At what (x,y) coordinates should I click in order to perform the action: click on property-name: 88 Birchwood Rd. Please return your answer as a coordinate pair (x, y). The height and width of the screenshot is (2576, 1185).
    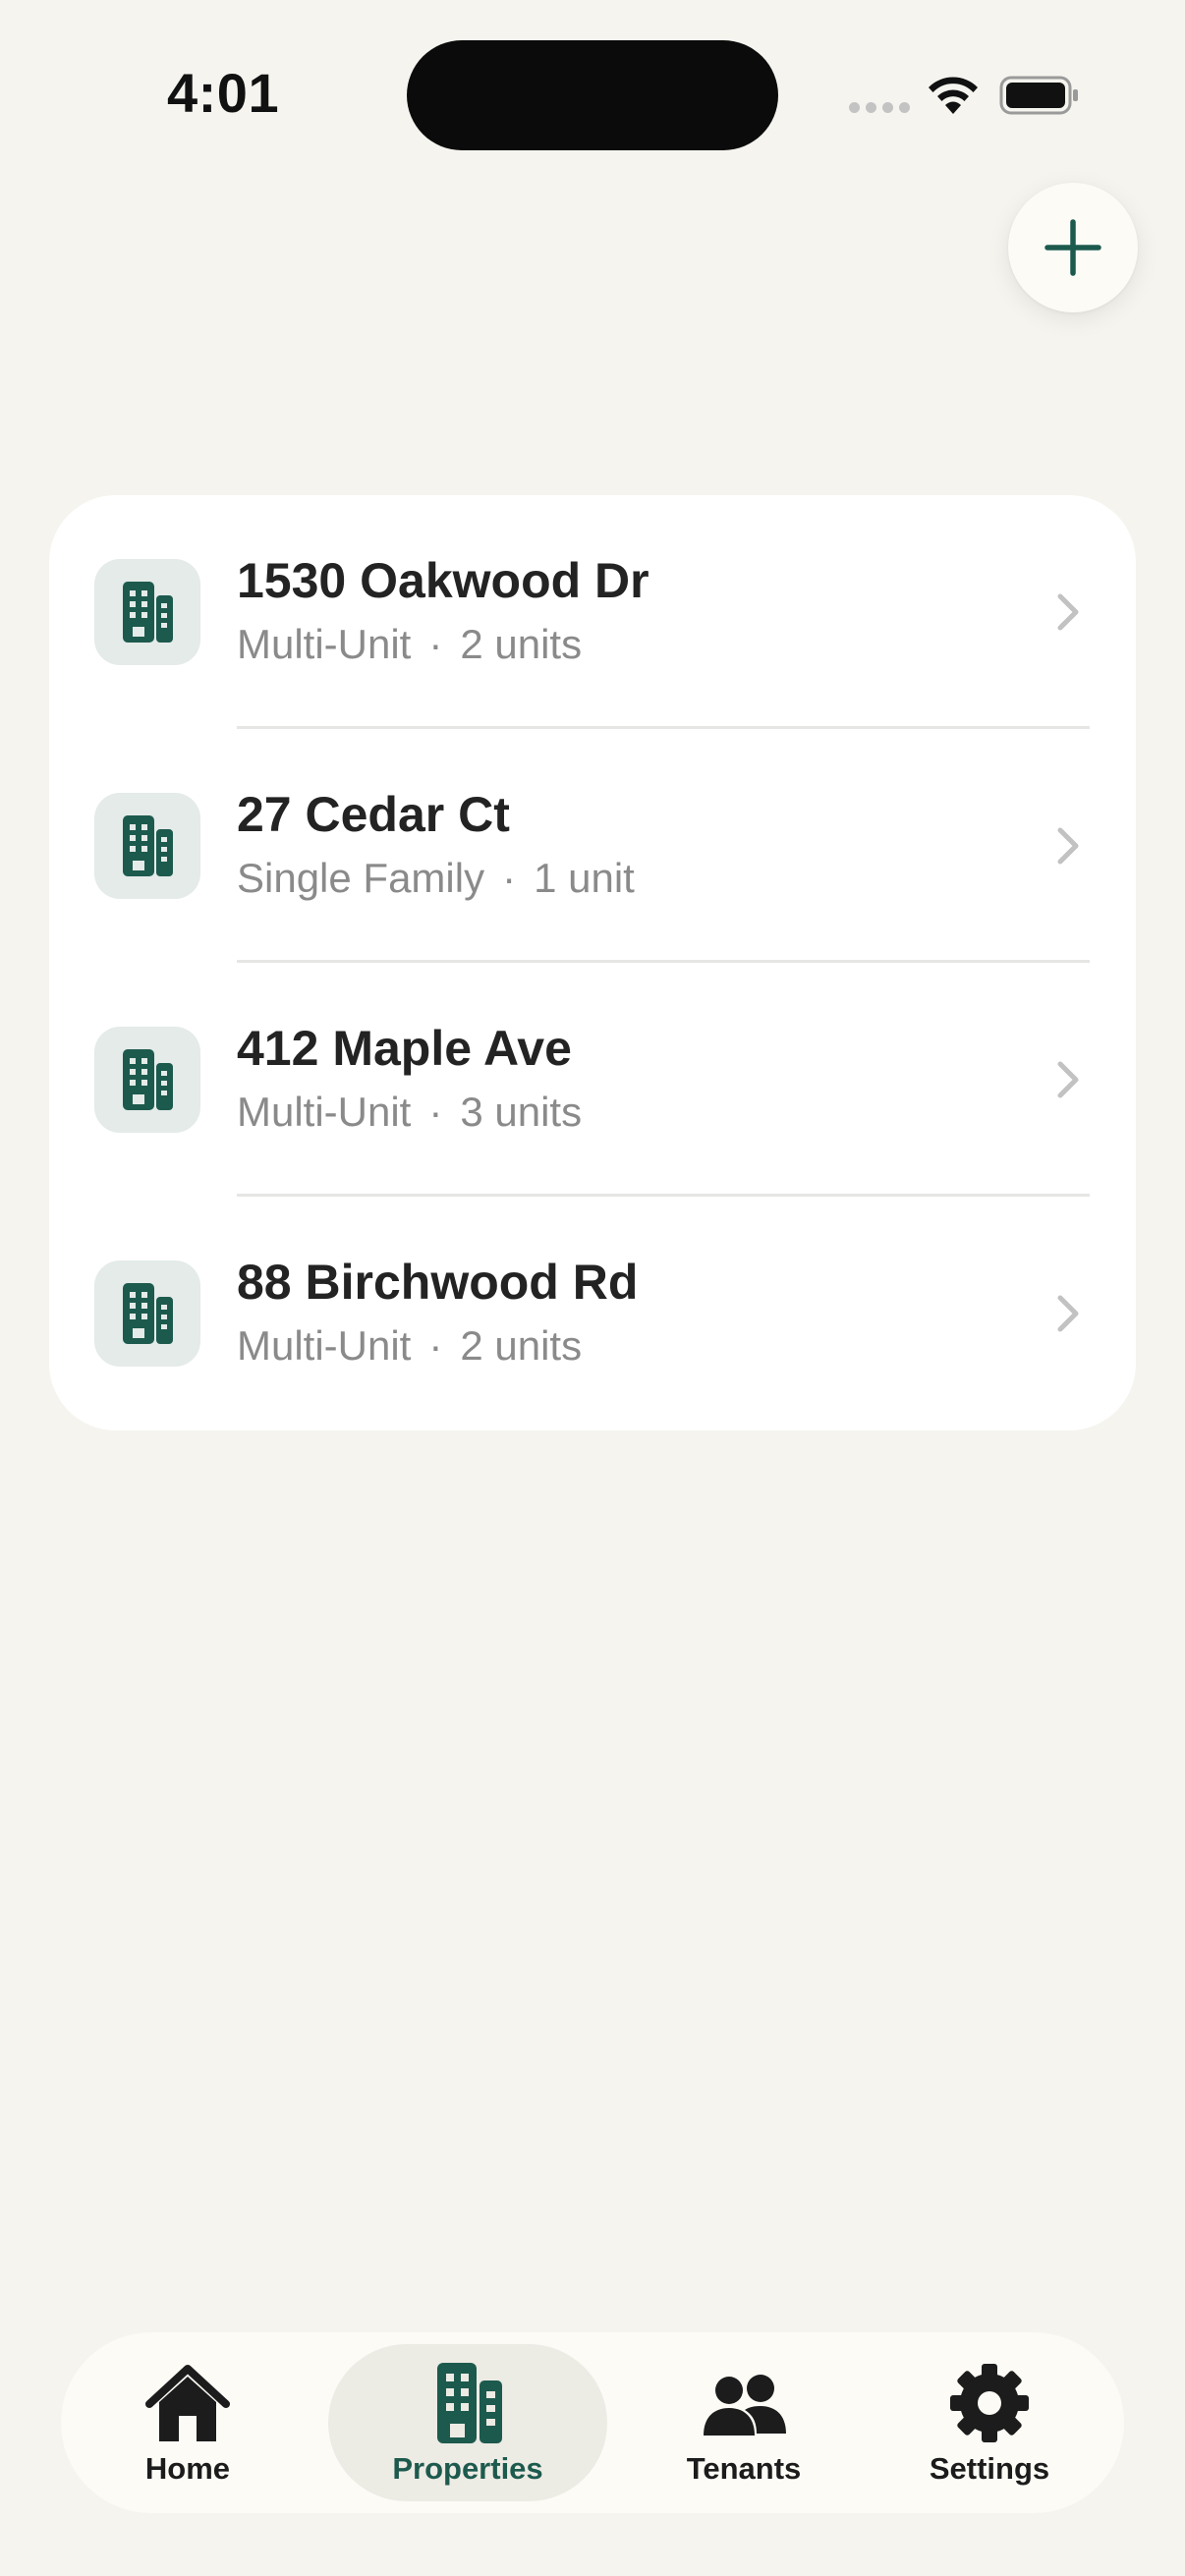
    Looking at the image, I should click on (438, 1282).